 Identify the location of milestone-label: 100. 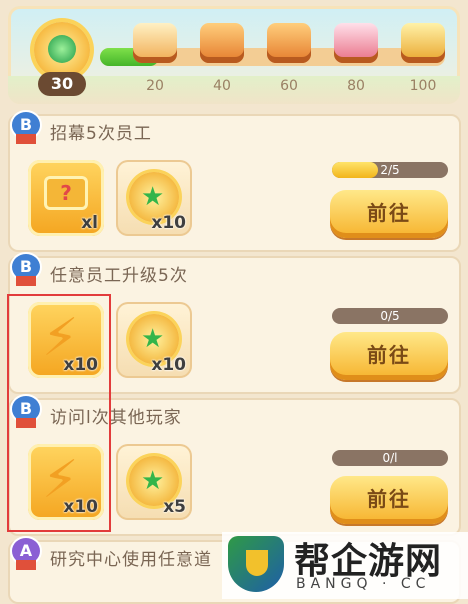
(423, 86).